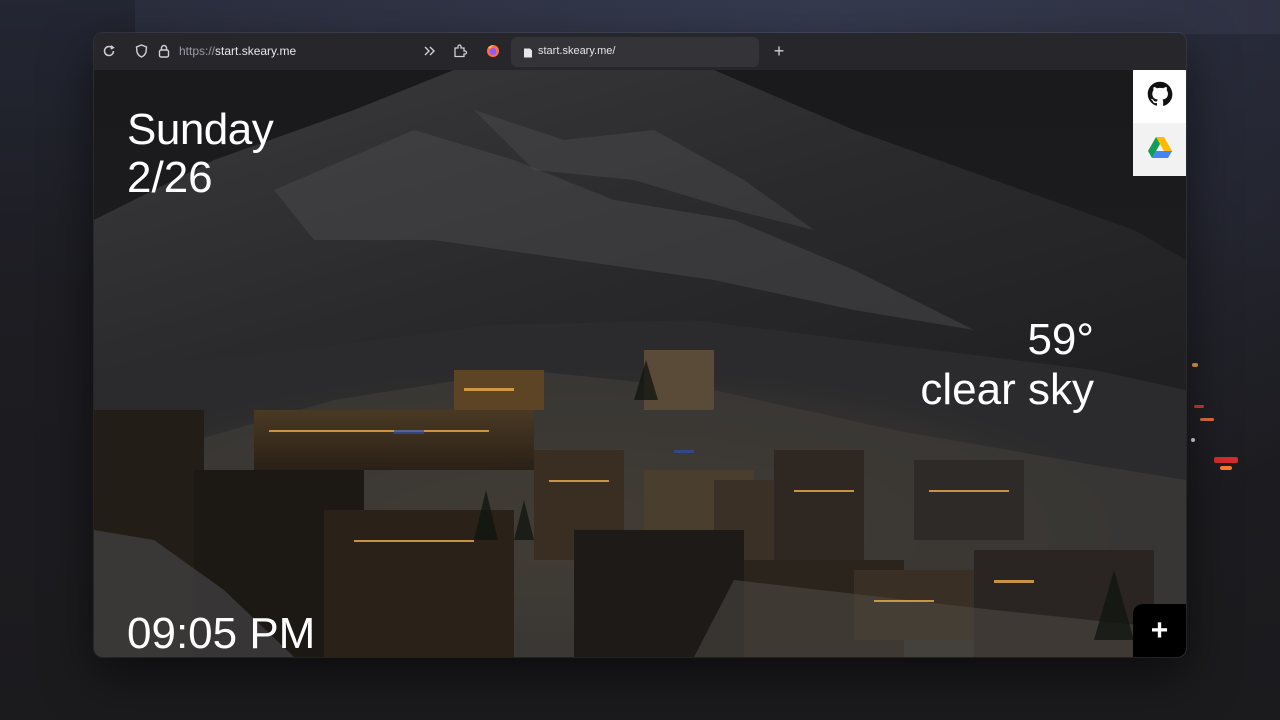  What do you see at coordinates (577, 51) in the screenshot?
I see `tab-title: start.skeary.me/` at bounding box center [577, 51].